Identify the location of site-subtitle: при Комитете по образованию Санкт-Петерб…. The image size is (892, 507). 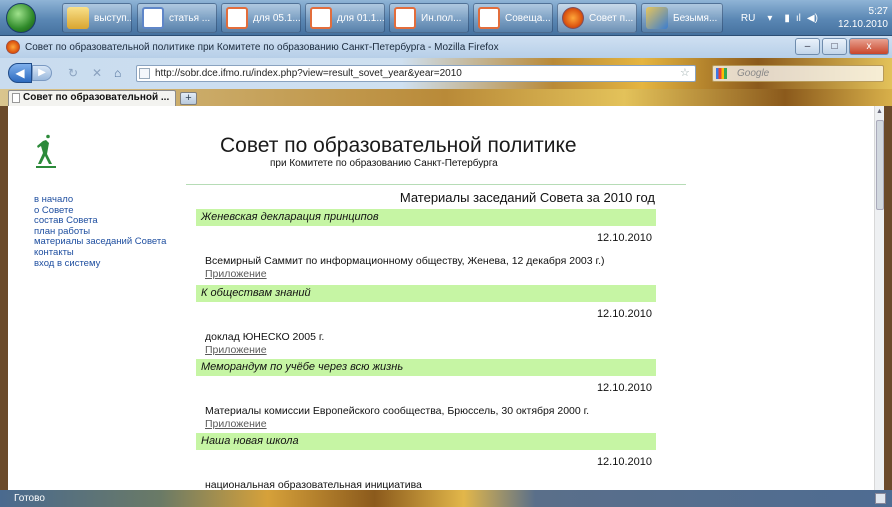
(384, 163).